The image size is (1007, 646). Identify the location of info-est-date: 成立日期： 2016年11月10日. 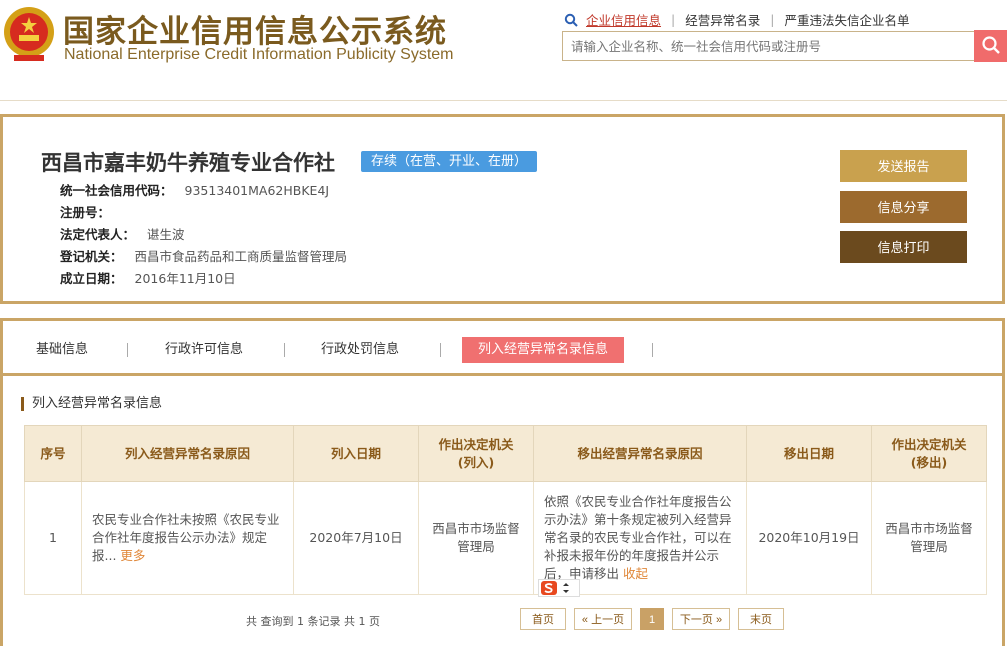
(148, 277).